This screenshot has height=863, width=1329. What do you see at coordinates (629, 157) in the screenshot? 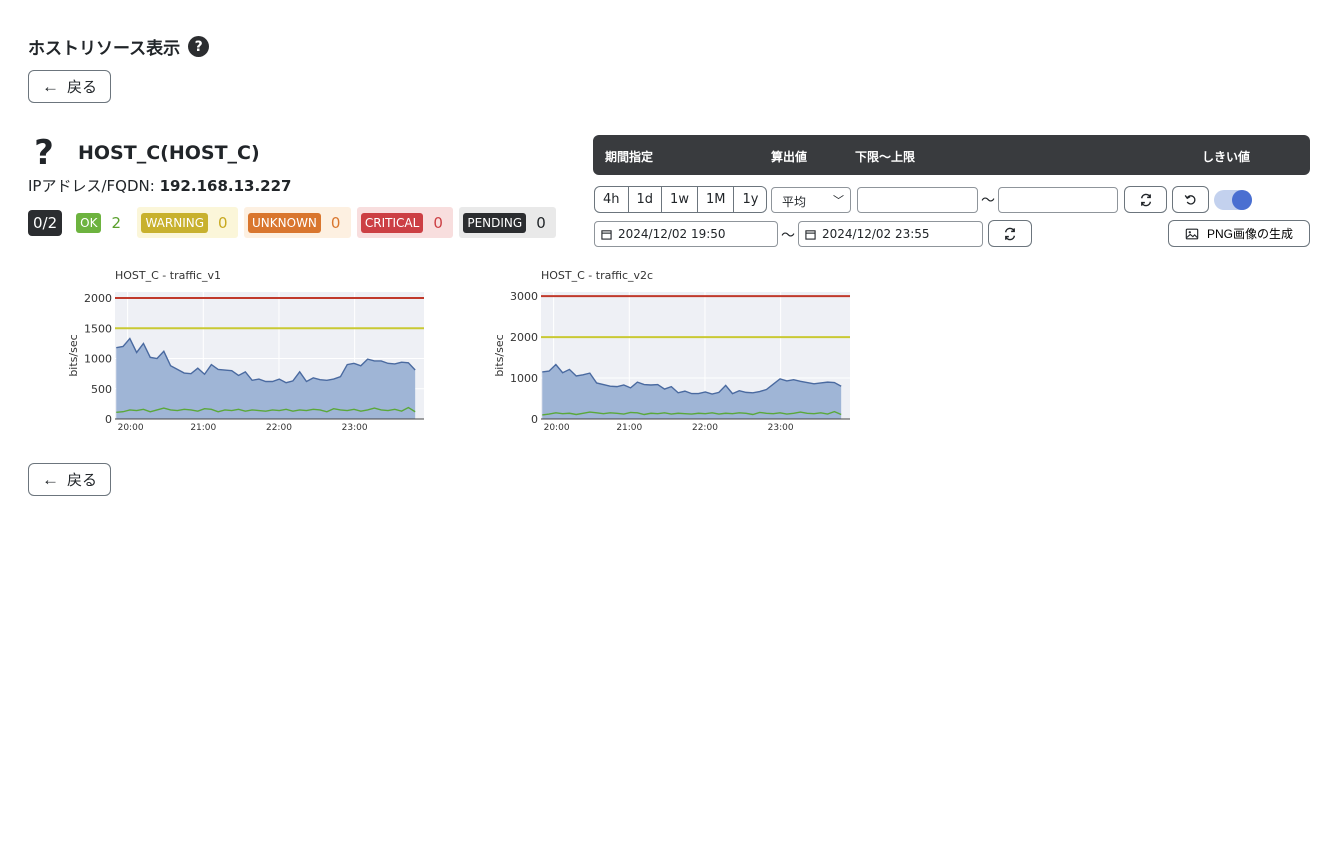
I see `header-period: 期間指定` at bounding box center [629, 157].